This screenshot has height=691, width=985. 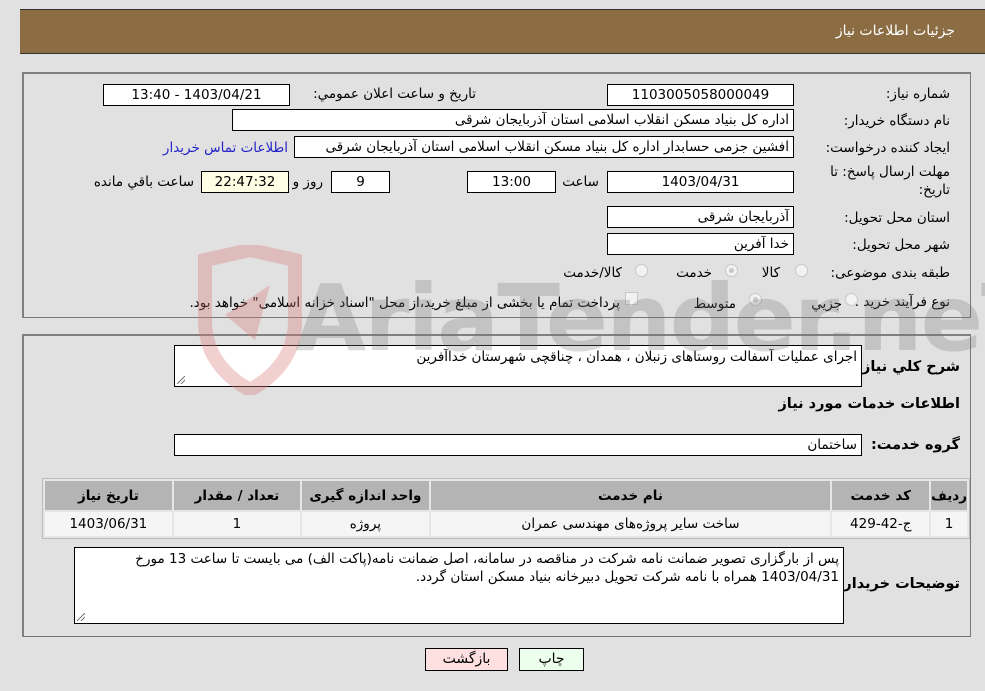 What do you see at coordinates (890, 273) in the screenshot?
I see `category-label: طبقه بندی موضوعی:` at bounding box center [890, 273].